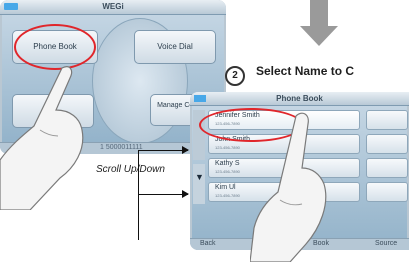 Image resolution: width=409 pixels, height=262 pixels. I want to click on scroll-down-icon: ▼, so click(199, 177).